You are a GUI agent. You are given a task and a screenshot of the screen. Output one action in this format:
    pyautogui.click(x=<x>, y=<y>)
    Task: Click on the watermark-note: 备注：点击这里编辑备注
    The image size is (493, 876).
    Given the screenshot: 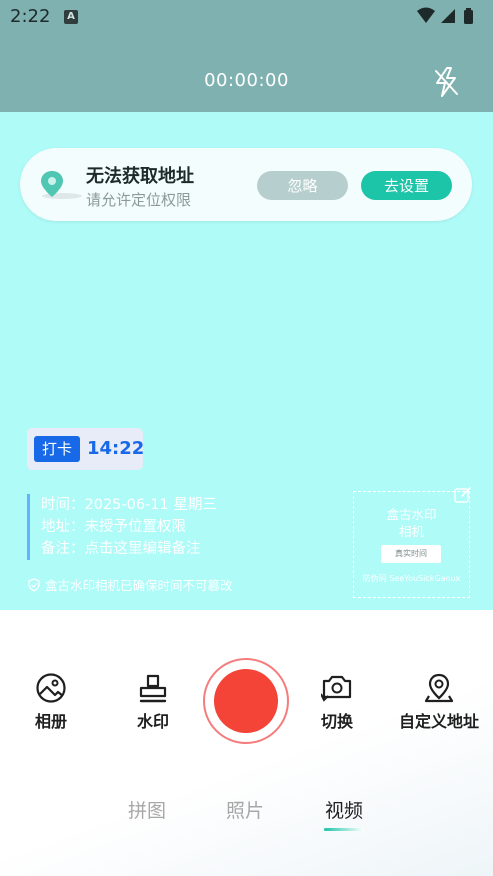 What is the action you would take?
    pyautogui.click(x=129, y=549)
    